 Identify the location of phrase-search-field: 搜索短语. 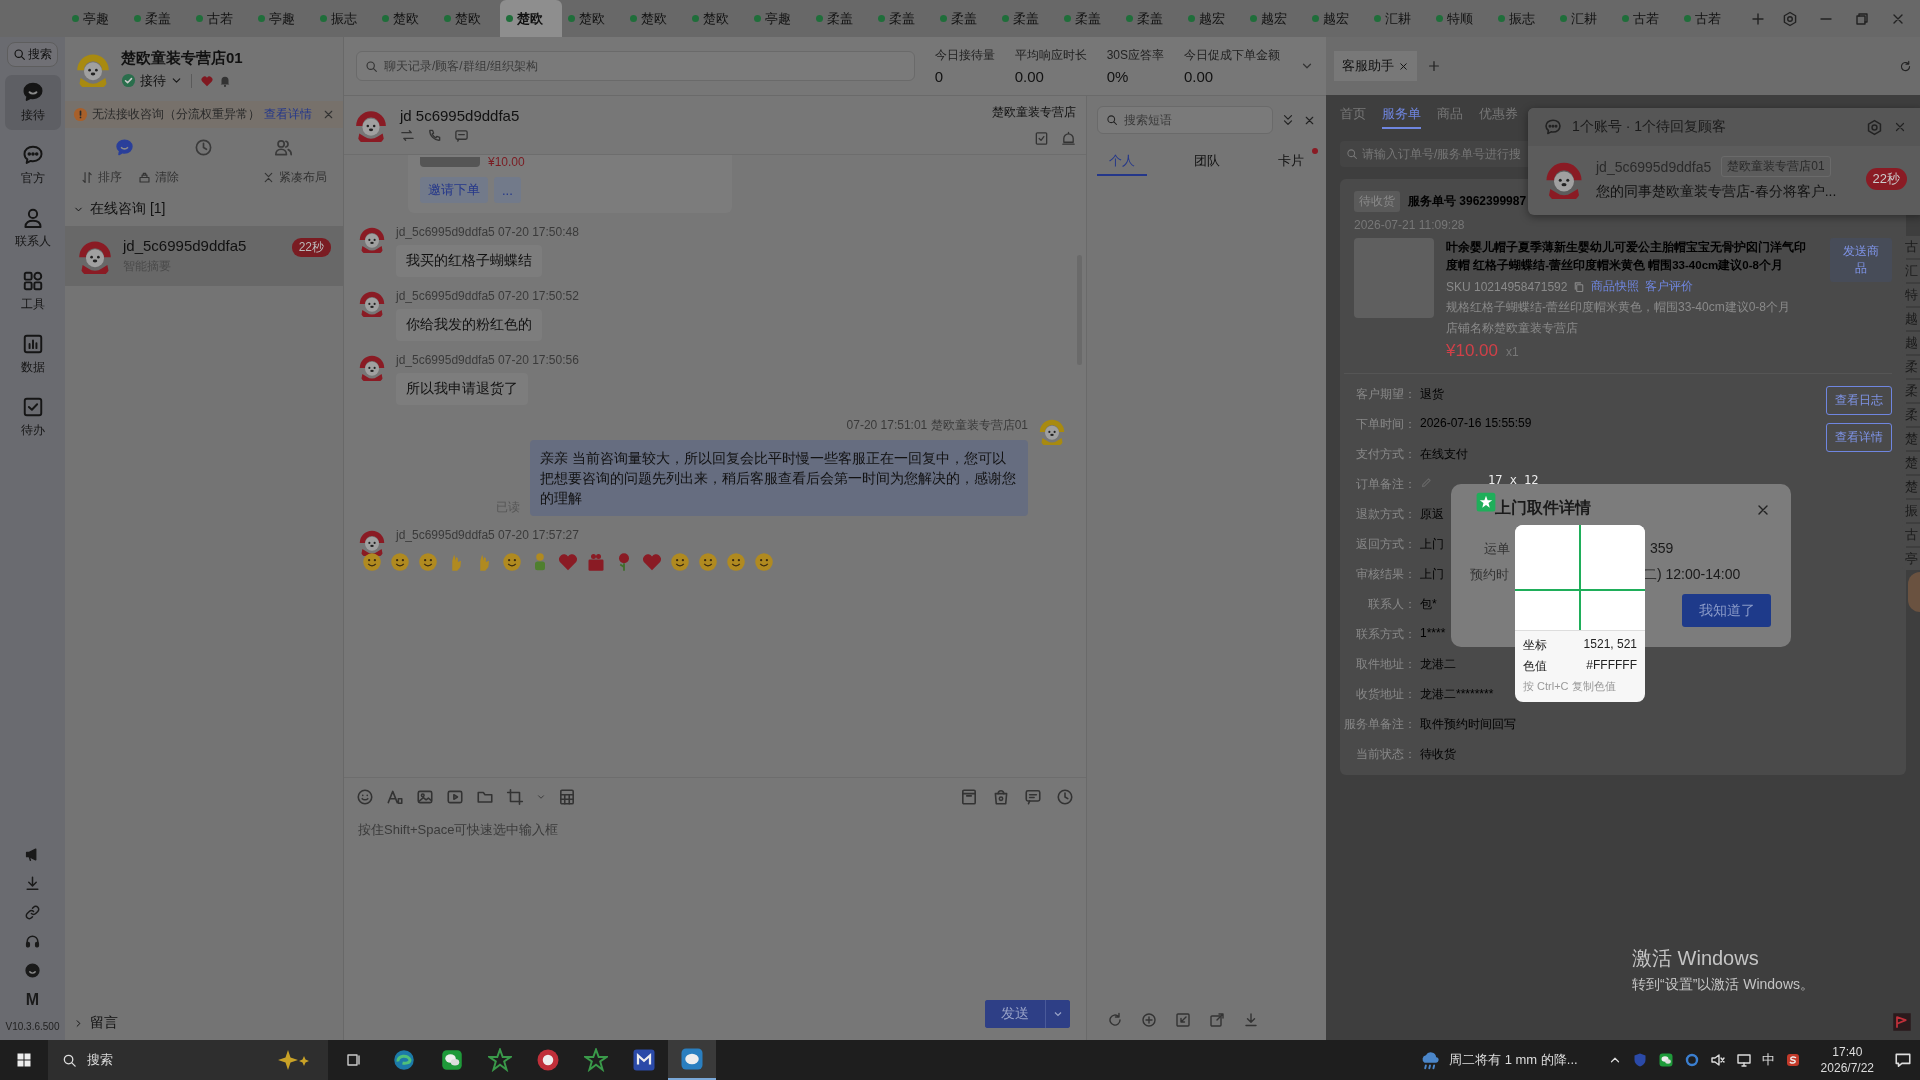
(1185, 120).